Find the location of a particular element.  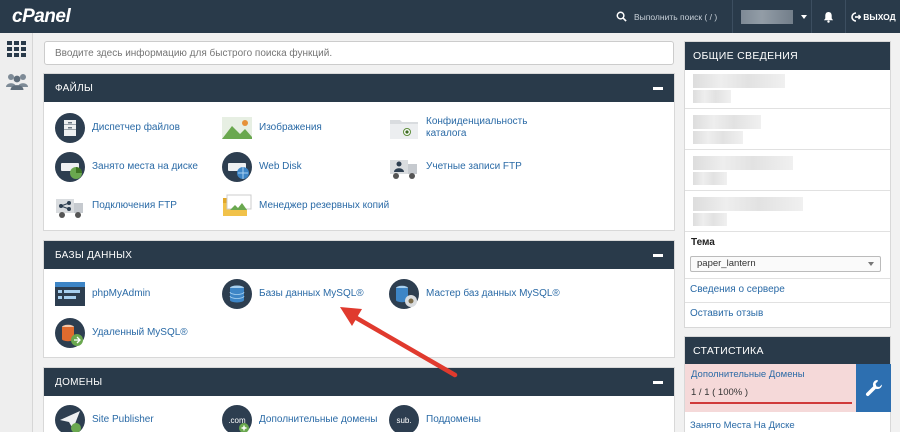

images-label: Изображения is located at coordinates (290, 127).